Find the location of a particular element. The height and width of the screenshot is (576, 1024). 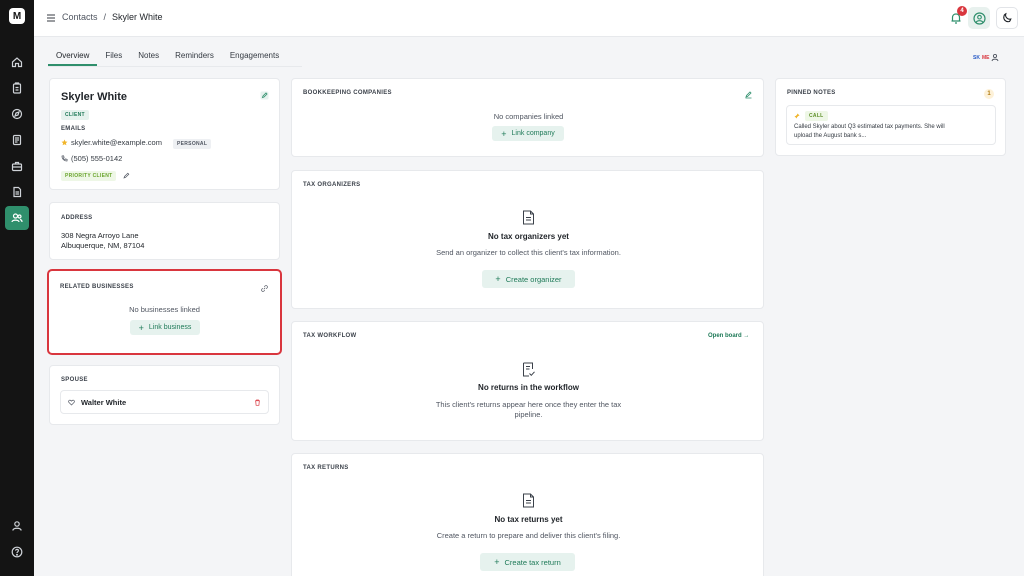

tab-reminders: Reminders is located at coordinates (194, 57).